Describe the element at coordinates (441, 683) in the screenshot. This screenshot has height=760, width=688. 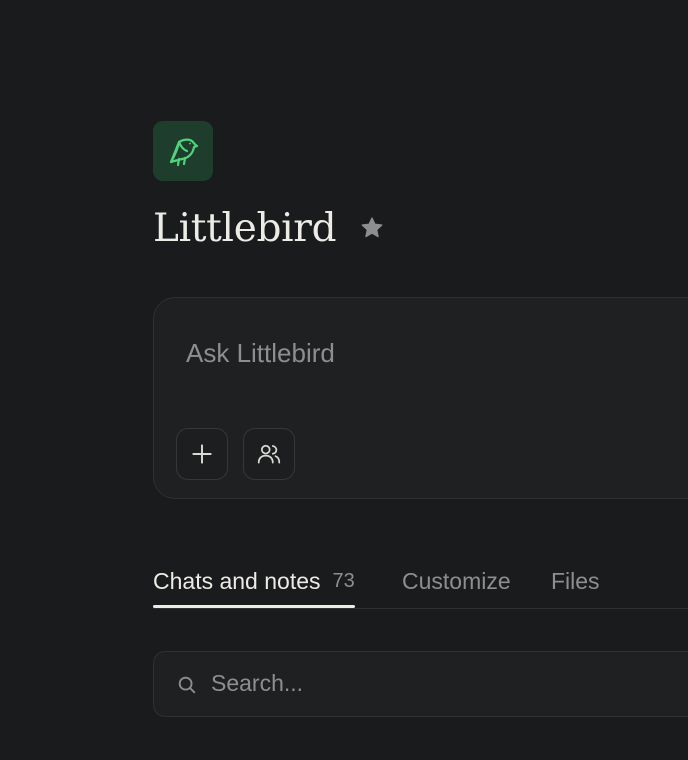
I see `search-input` at that location.